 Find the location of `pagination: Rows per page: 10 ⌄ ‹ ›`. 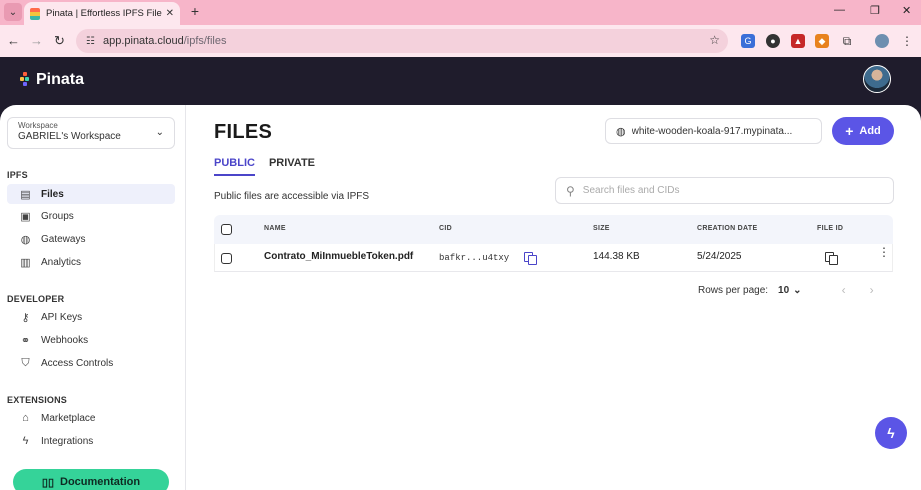

pagination: Rows per page: 10 ⌄ ‹ › is located at coordinates (786, 290).